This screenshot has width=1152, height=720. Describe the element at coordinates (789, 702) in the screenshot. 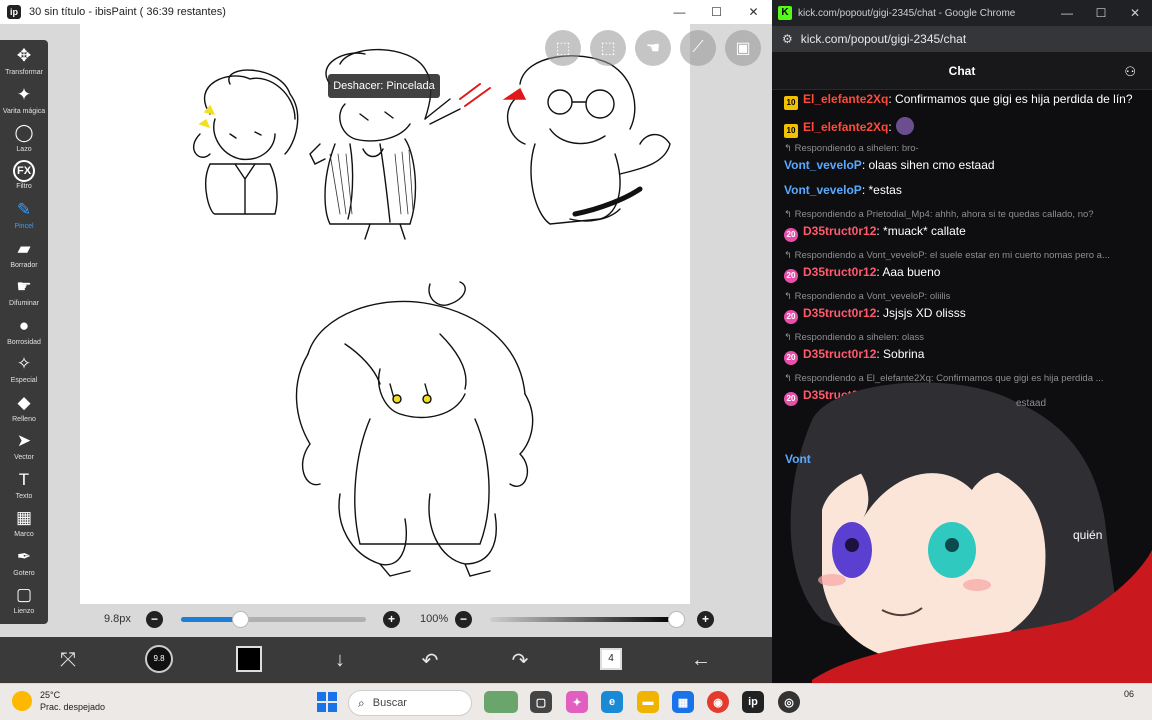

I see `obs-taskbar-icon: ◎` at that location.